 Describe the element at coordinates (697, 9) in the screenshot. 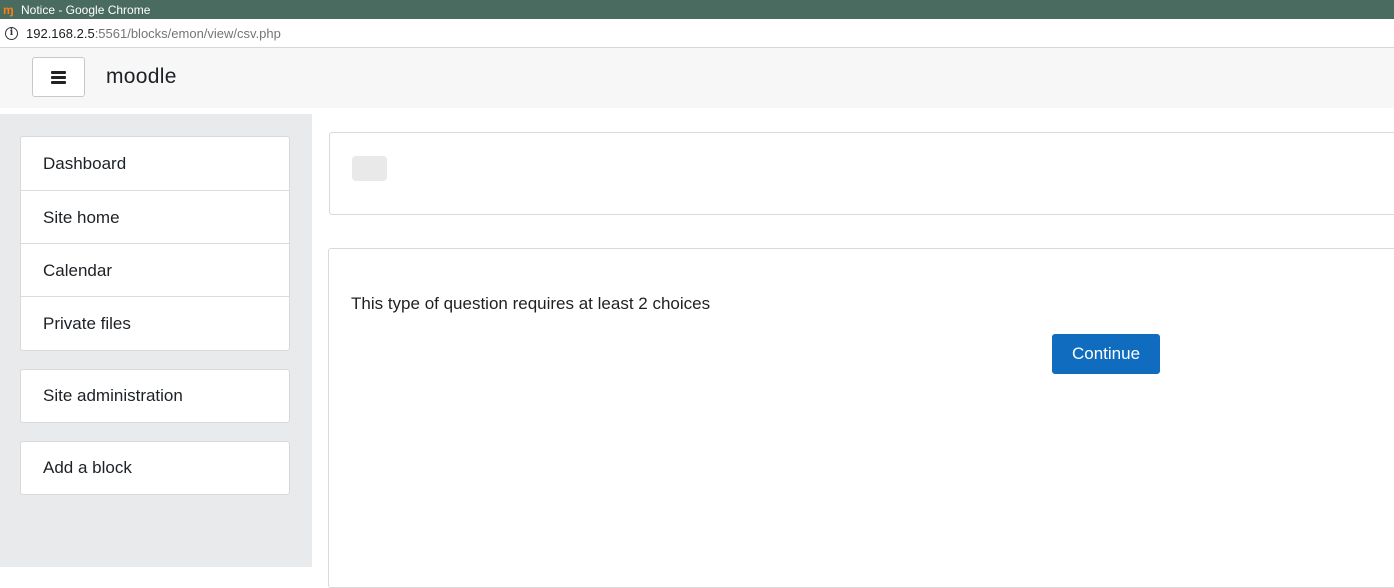

I see `browser-title-bar: ɱ Notice - Google Chrome` at that location.